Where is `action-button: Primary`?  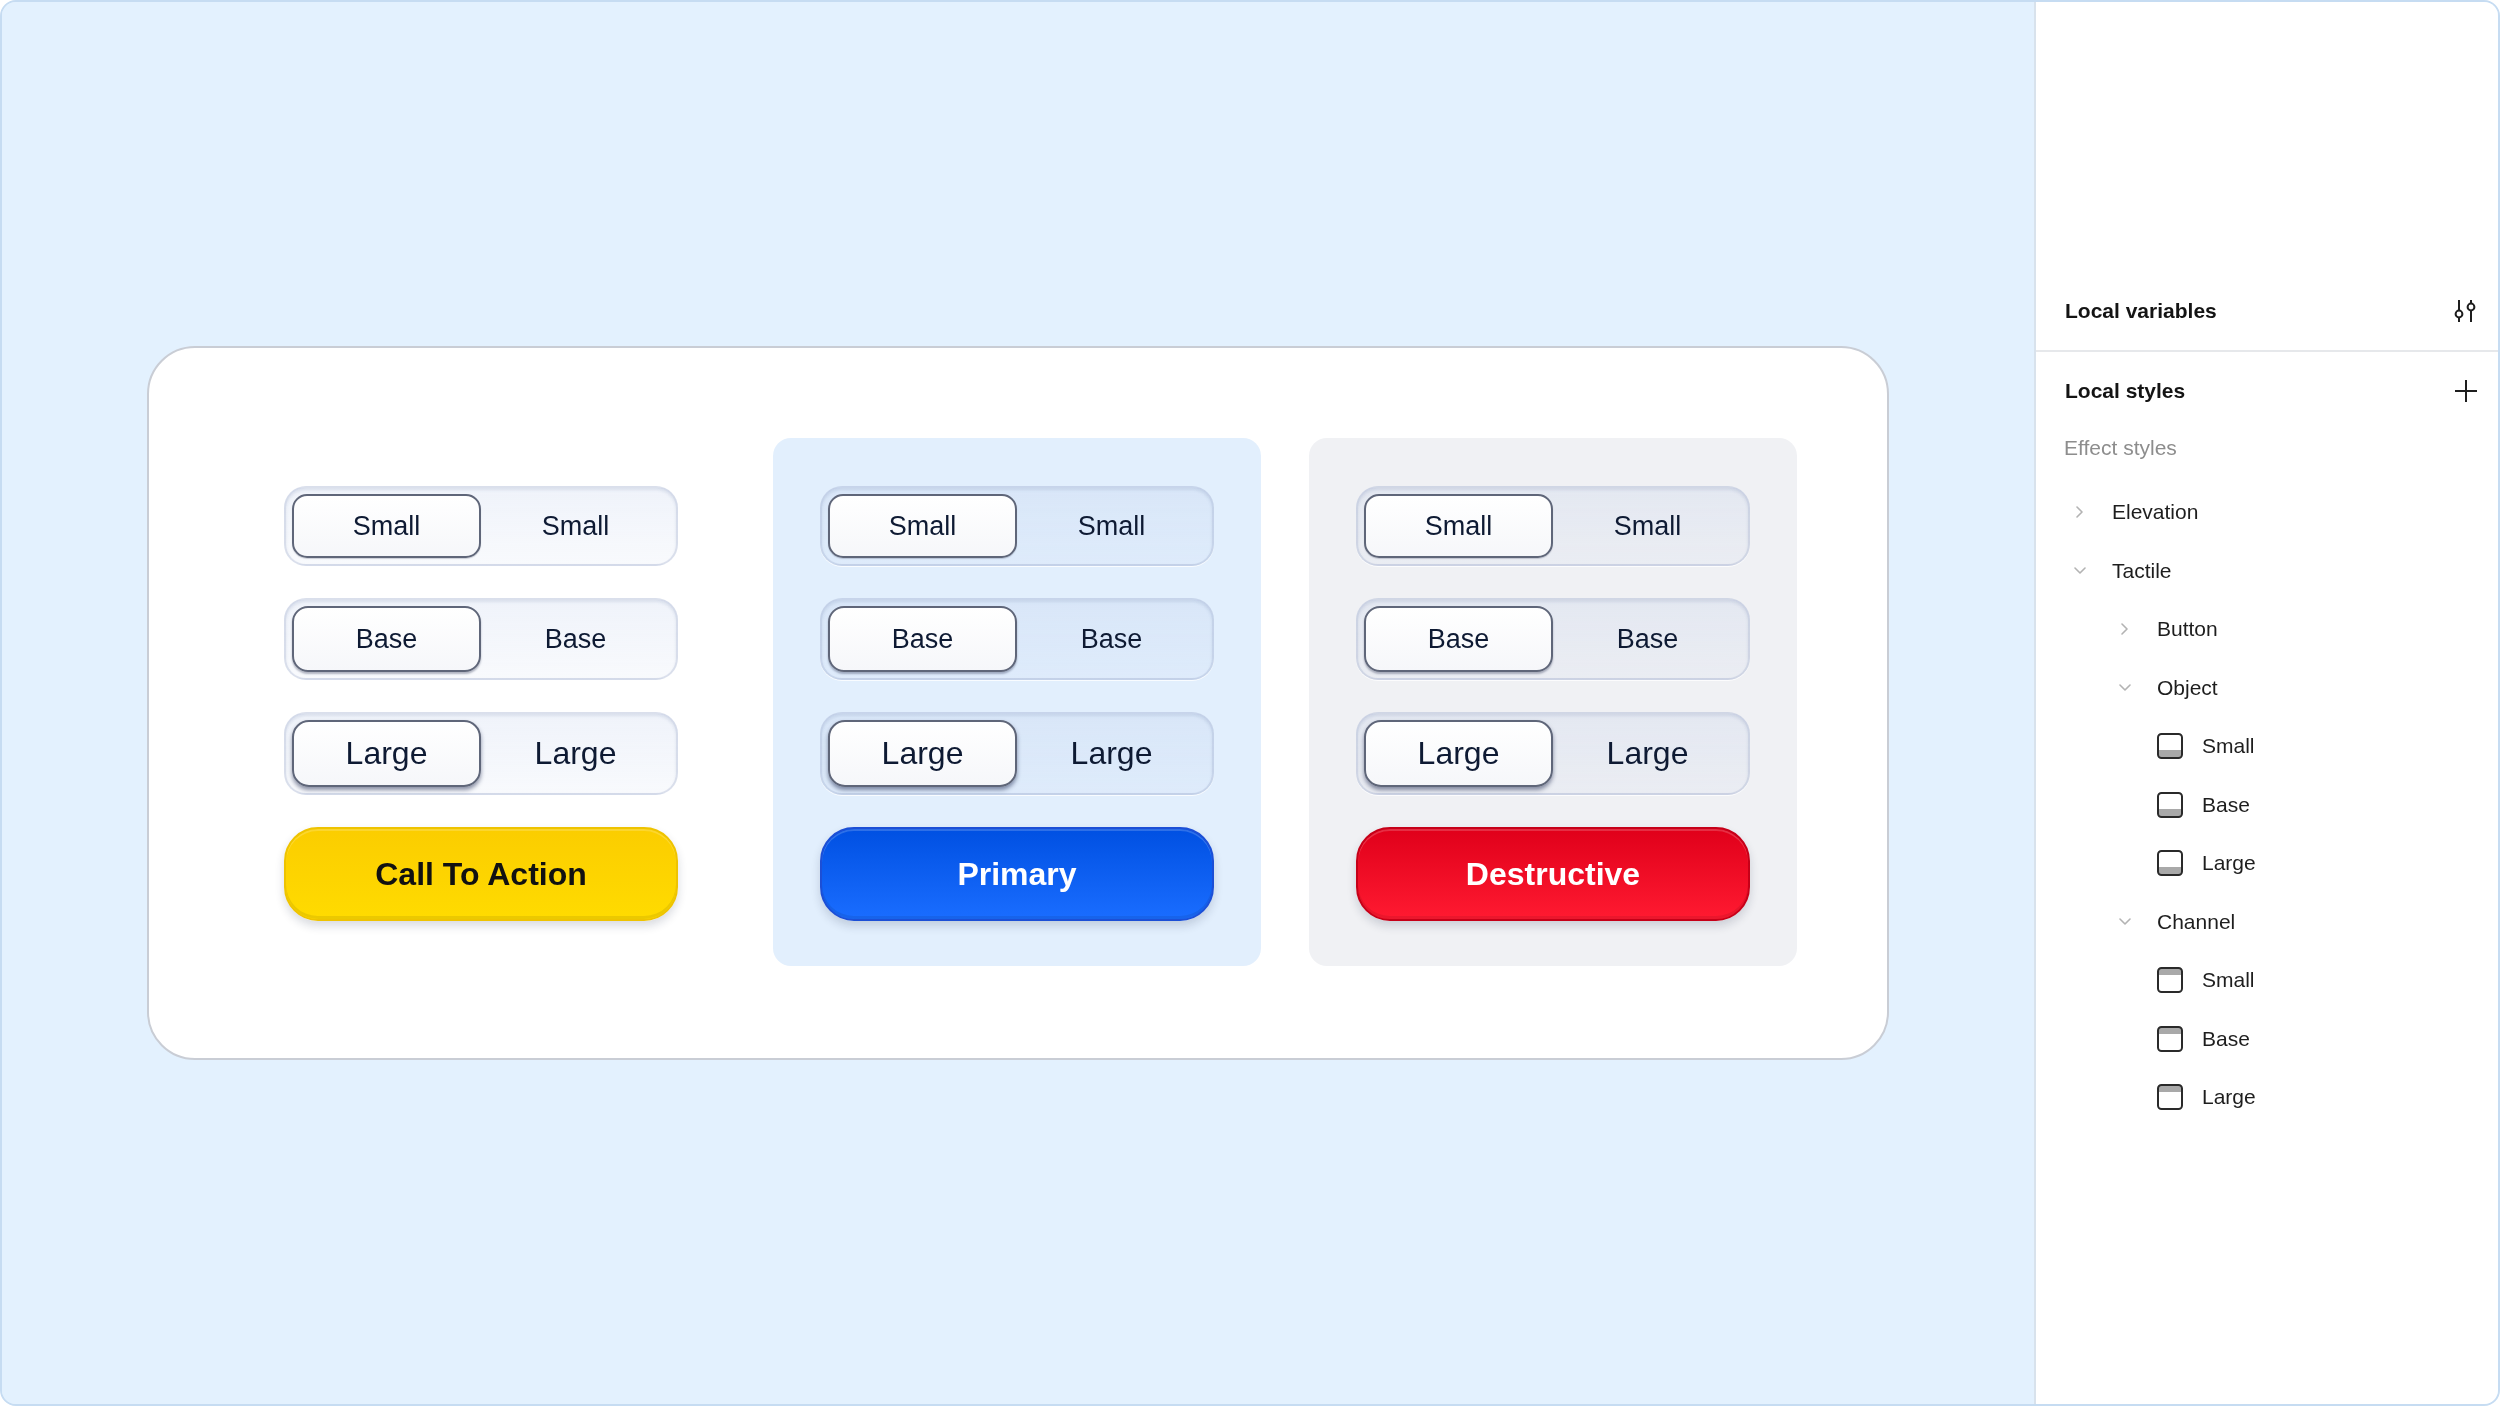 action-button: Primary is located at coordinates (1017, 874).